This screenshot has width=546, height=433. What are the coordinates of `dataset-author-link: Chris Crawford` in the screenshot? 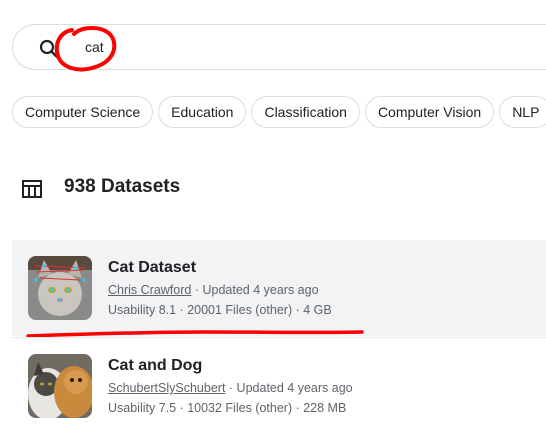 It's located at (149, 290).